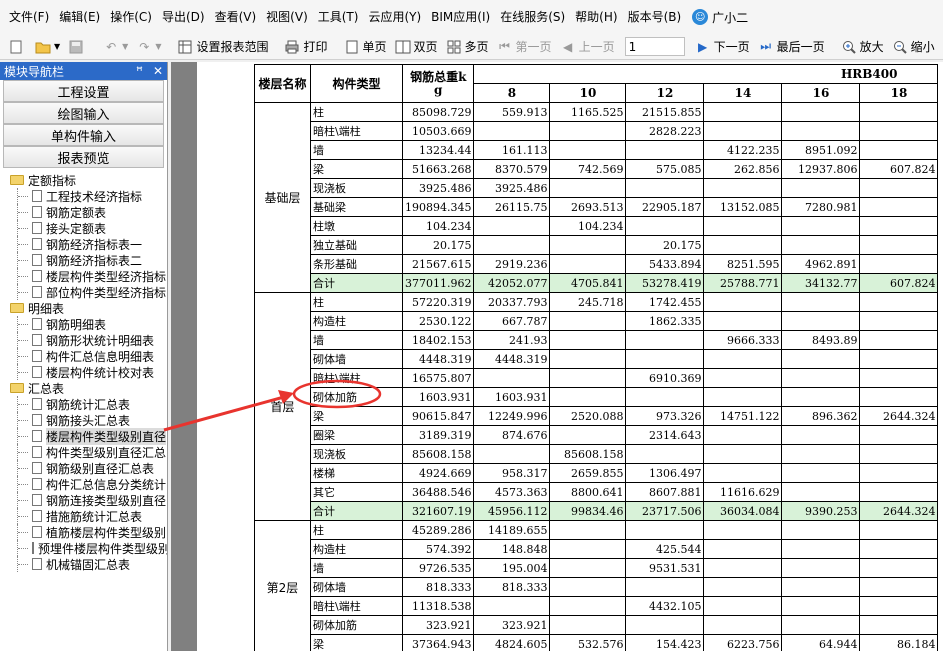 This screenshot has height=651, width=943. Describe the element at coordinates (83, 196) in the screenshot. I see `tree-item: 工程技术经济指标` at that location.